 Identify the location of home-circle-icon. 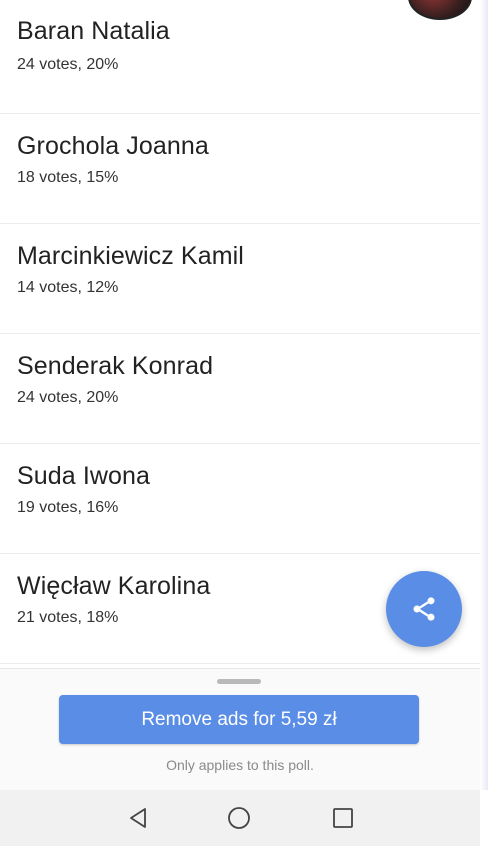
(239, 818).